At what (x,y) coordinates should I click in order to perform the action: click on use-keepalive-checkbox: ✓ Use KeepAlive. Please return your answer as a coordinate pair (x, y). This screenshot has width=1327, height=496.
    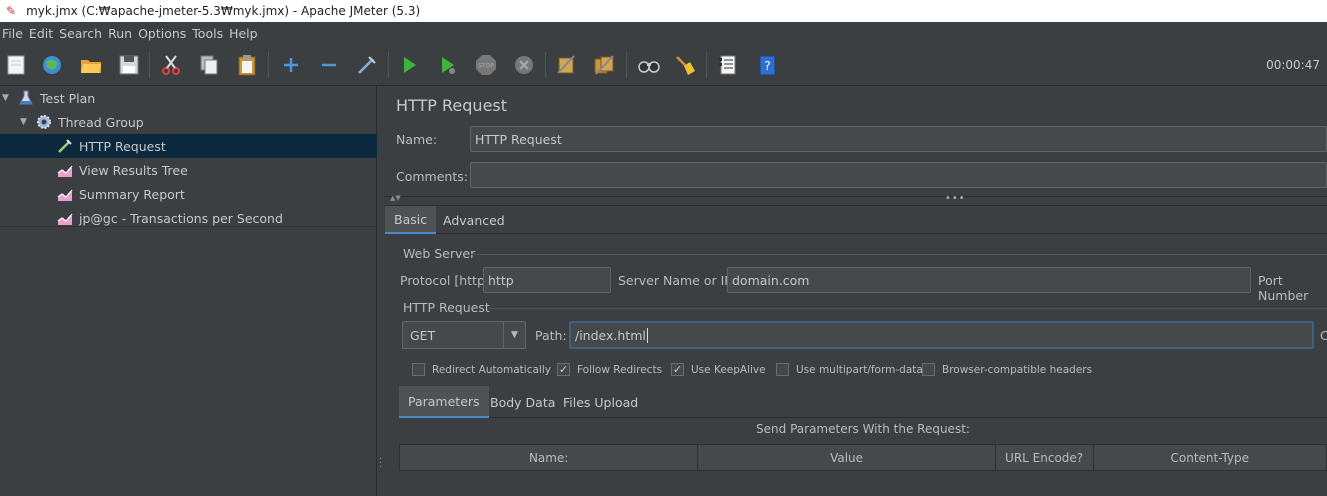
    Looking at the image, I should click on (718, 369).